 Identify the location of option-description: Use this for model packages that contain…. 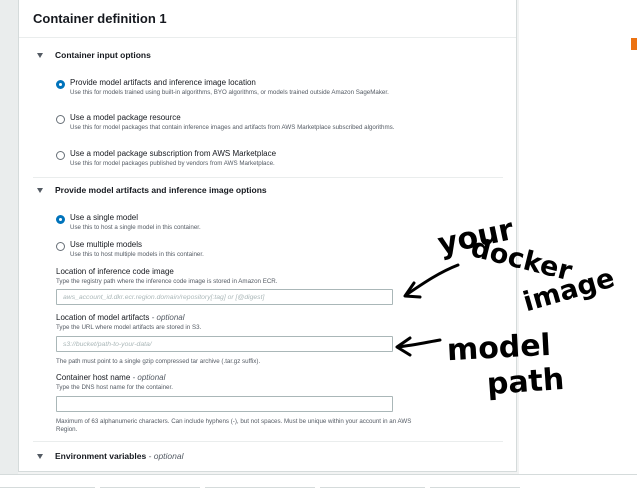
(232, 127).